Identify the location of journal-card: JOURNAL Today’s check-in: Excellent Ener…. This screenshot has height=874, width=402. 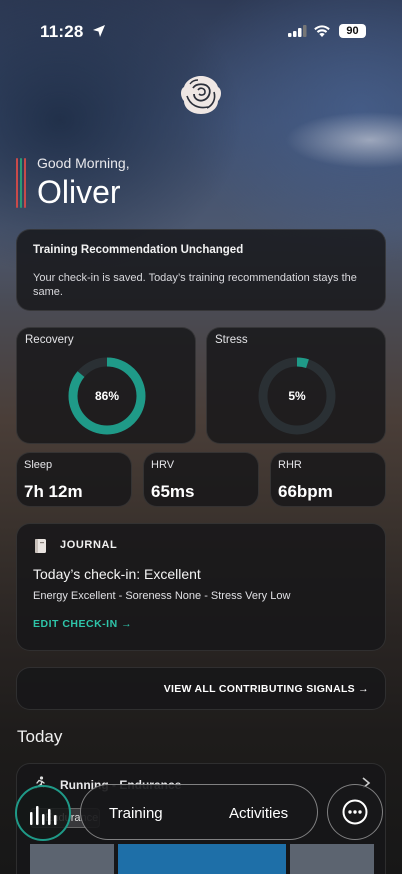
(201, 587).